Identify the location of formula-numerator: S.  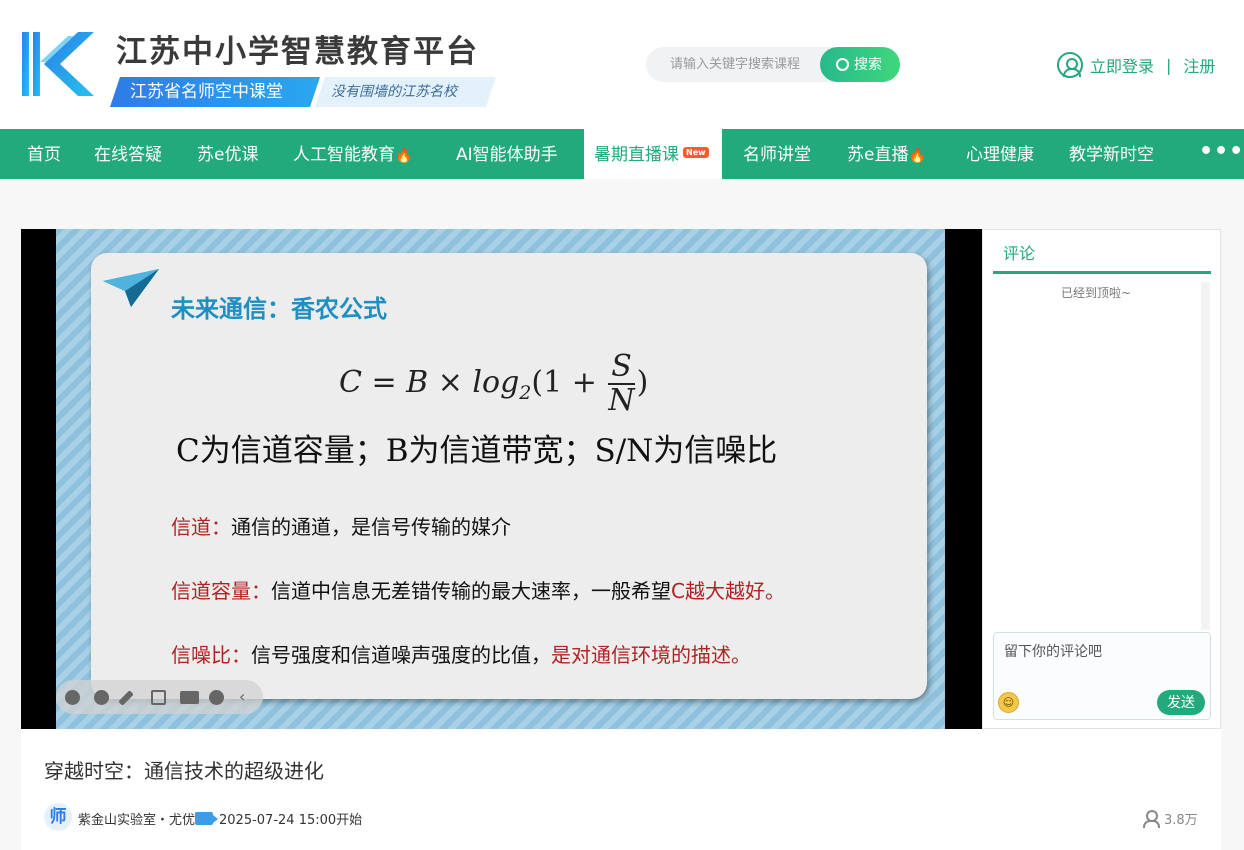
(621, 368).